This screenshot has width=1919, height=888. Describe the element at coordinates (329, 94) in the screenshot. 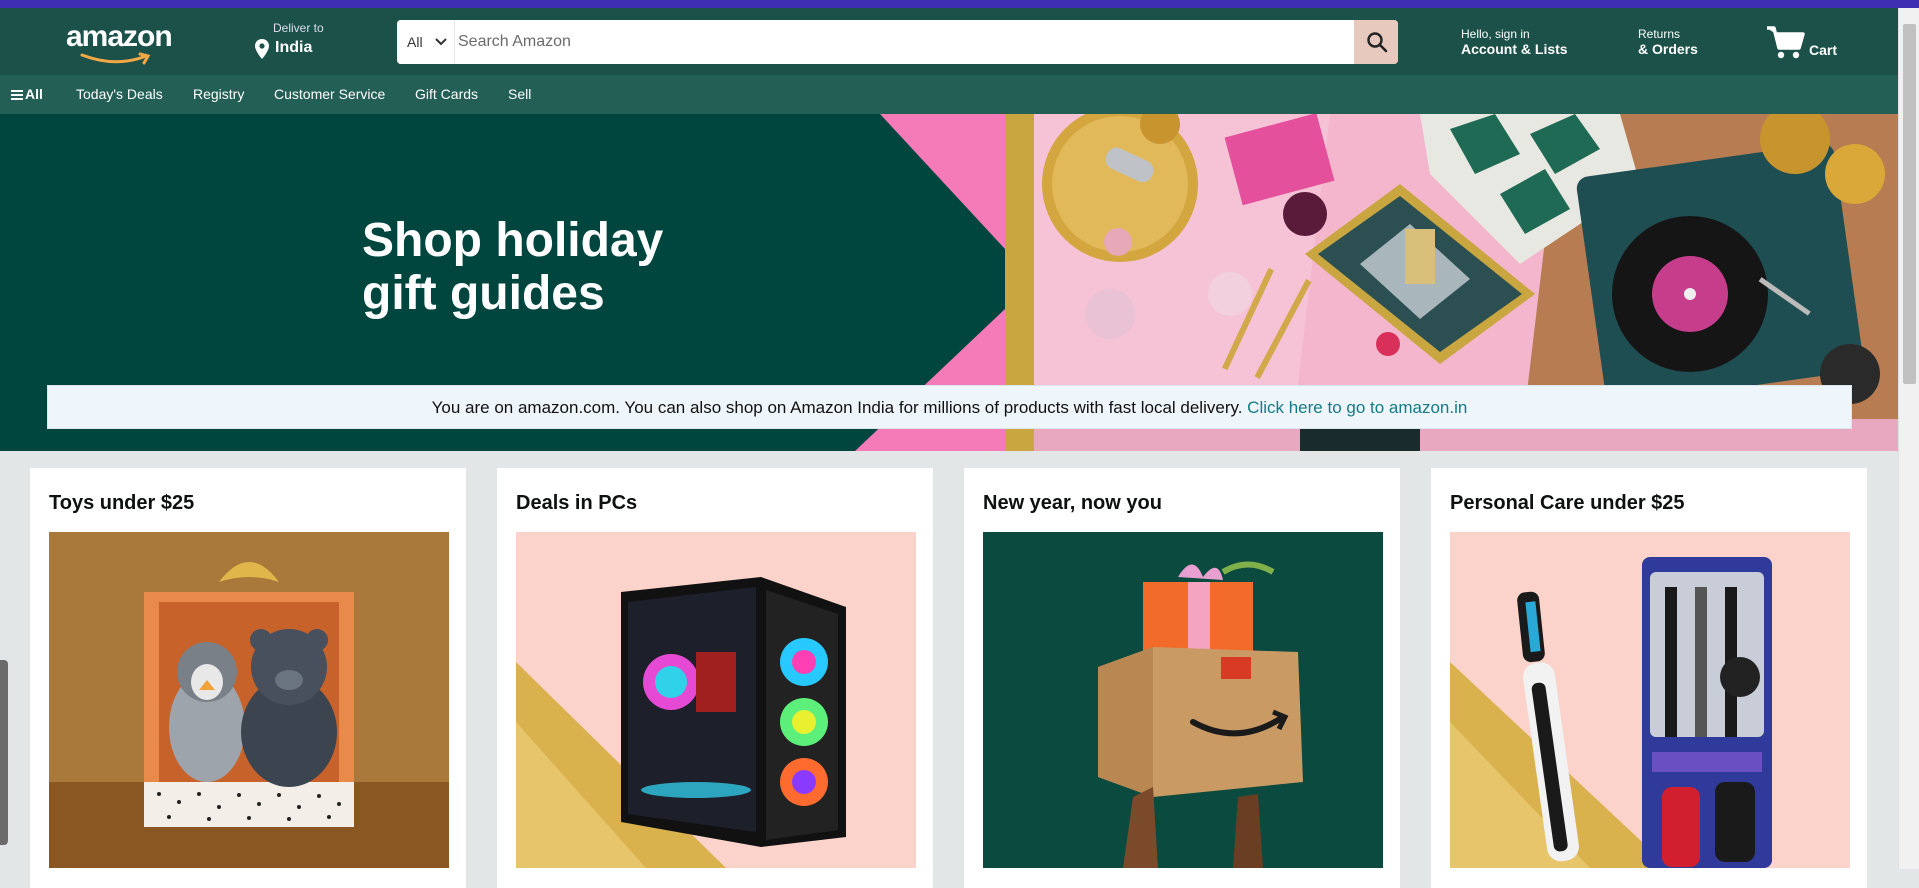

I see `nav-customer-service: Customer Service` at that location.